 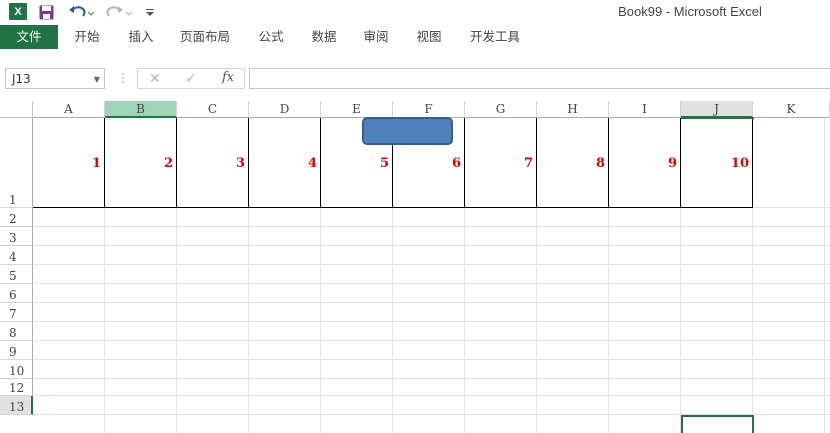 I want to click on cell-value: 2, so click(x=168, y=163).